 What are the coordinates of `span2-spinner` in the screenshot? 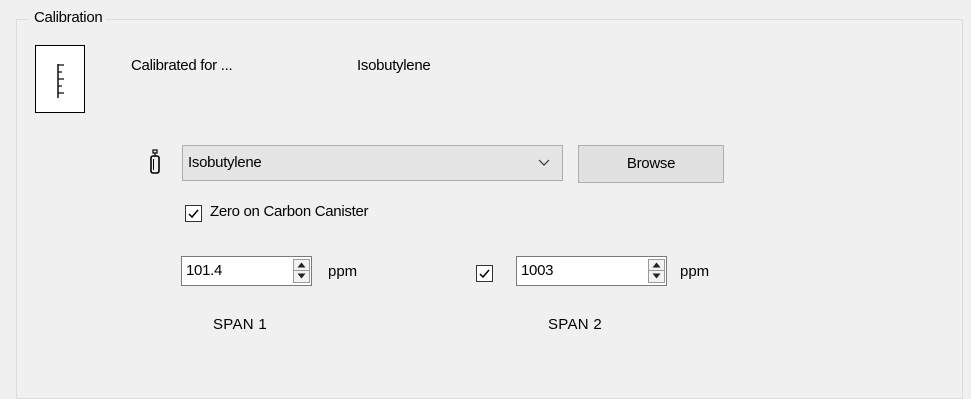 It's located at (656, 271).